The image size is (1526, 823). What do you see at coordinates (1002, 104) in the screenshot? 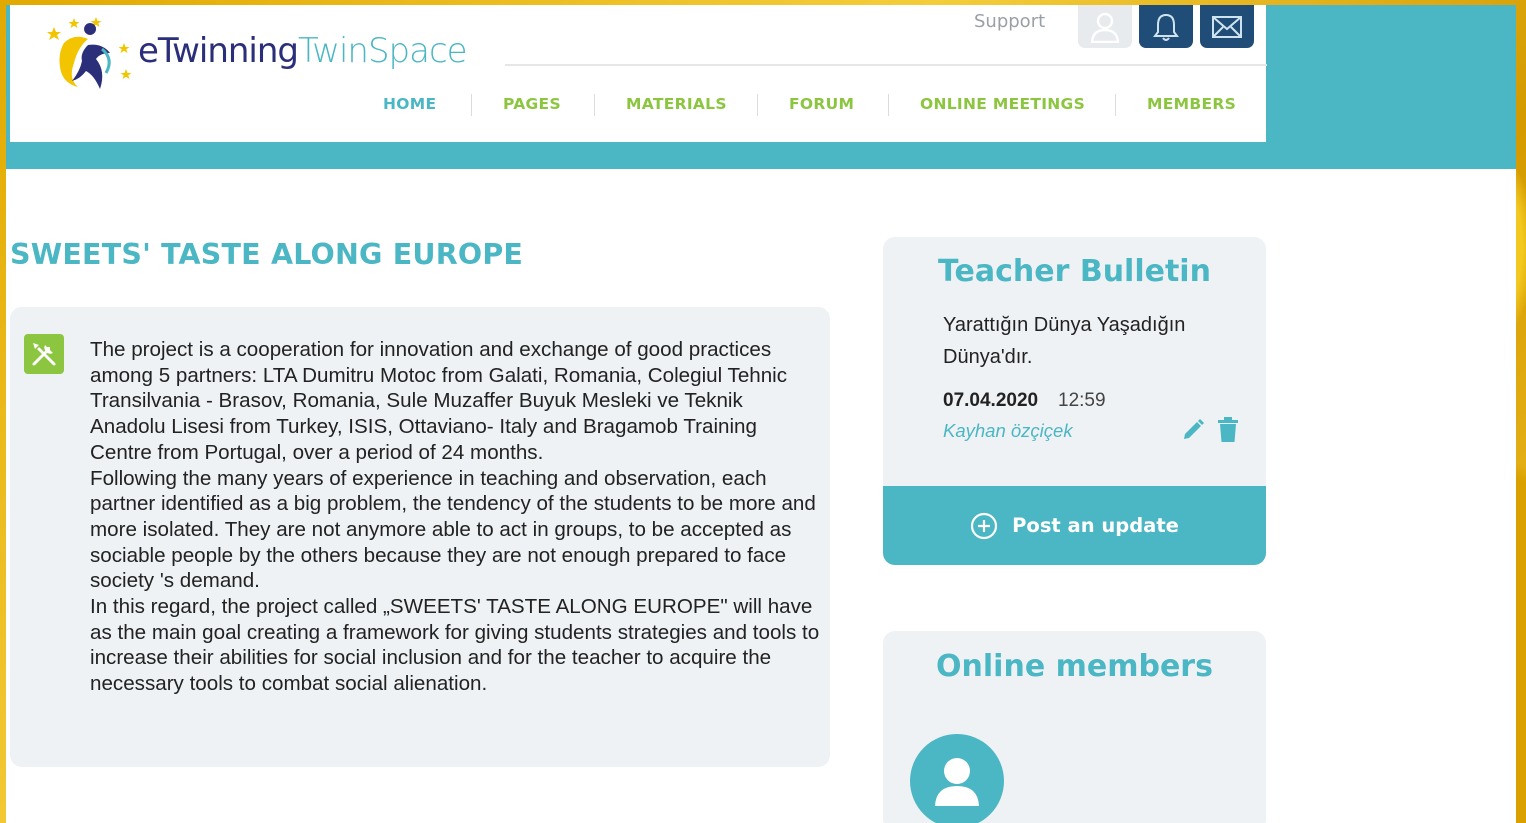
I see `nav-online-meetings: ONLINE MEETINGS` at bounding box center [1002, 104].